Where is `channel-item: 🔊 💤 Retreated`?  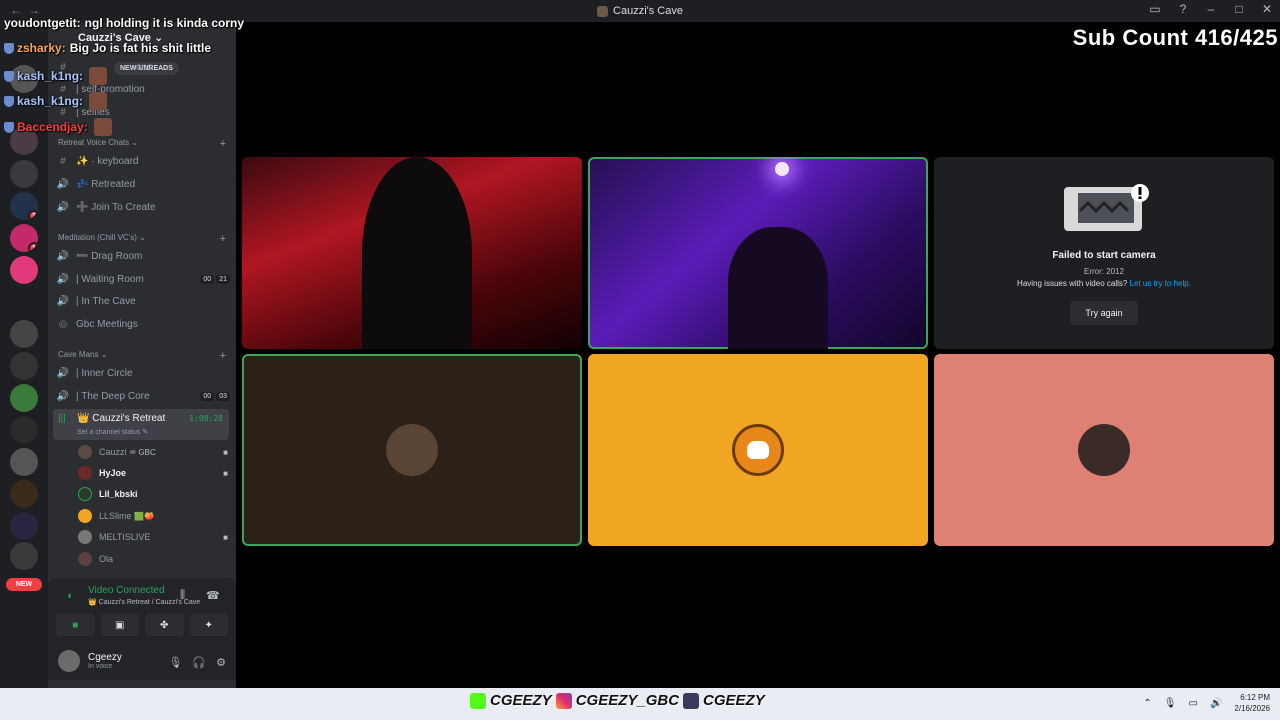
channel-item: 🔊 💤 Retreated is located at coordinates (143, 184).